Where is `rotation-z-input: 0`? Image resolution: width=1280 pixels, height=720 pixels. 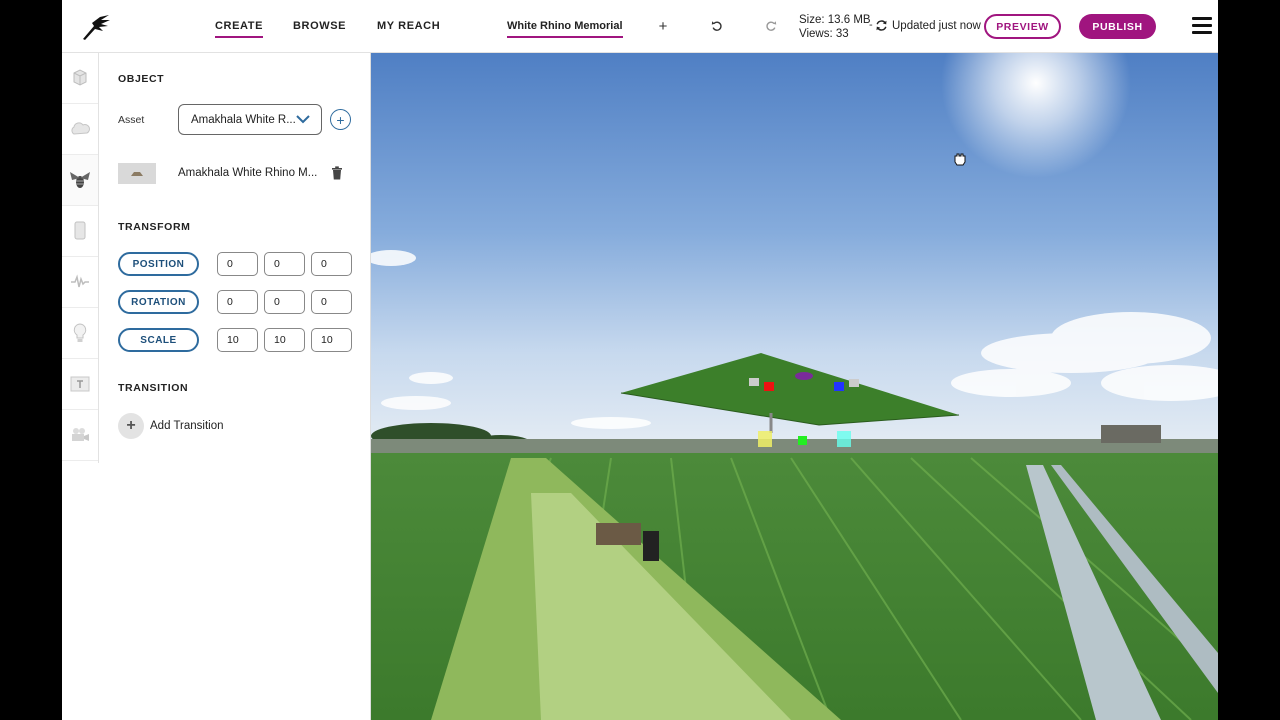 rotation-z-input: 0 is located at coordinates (331, 302).